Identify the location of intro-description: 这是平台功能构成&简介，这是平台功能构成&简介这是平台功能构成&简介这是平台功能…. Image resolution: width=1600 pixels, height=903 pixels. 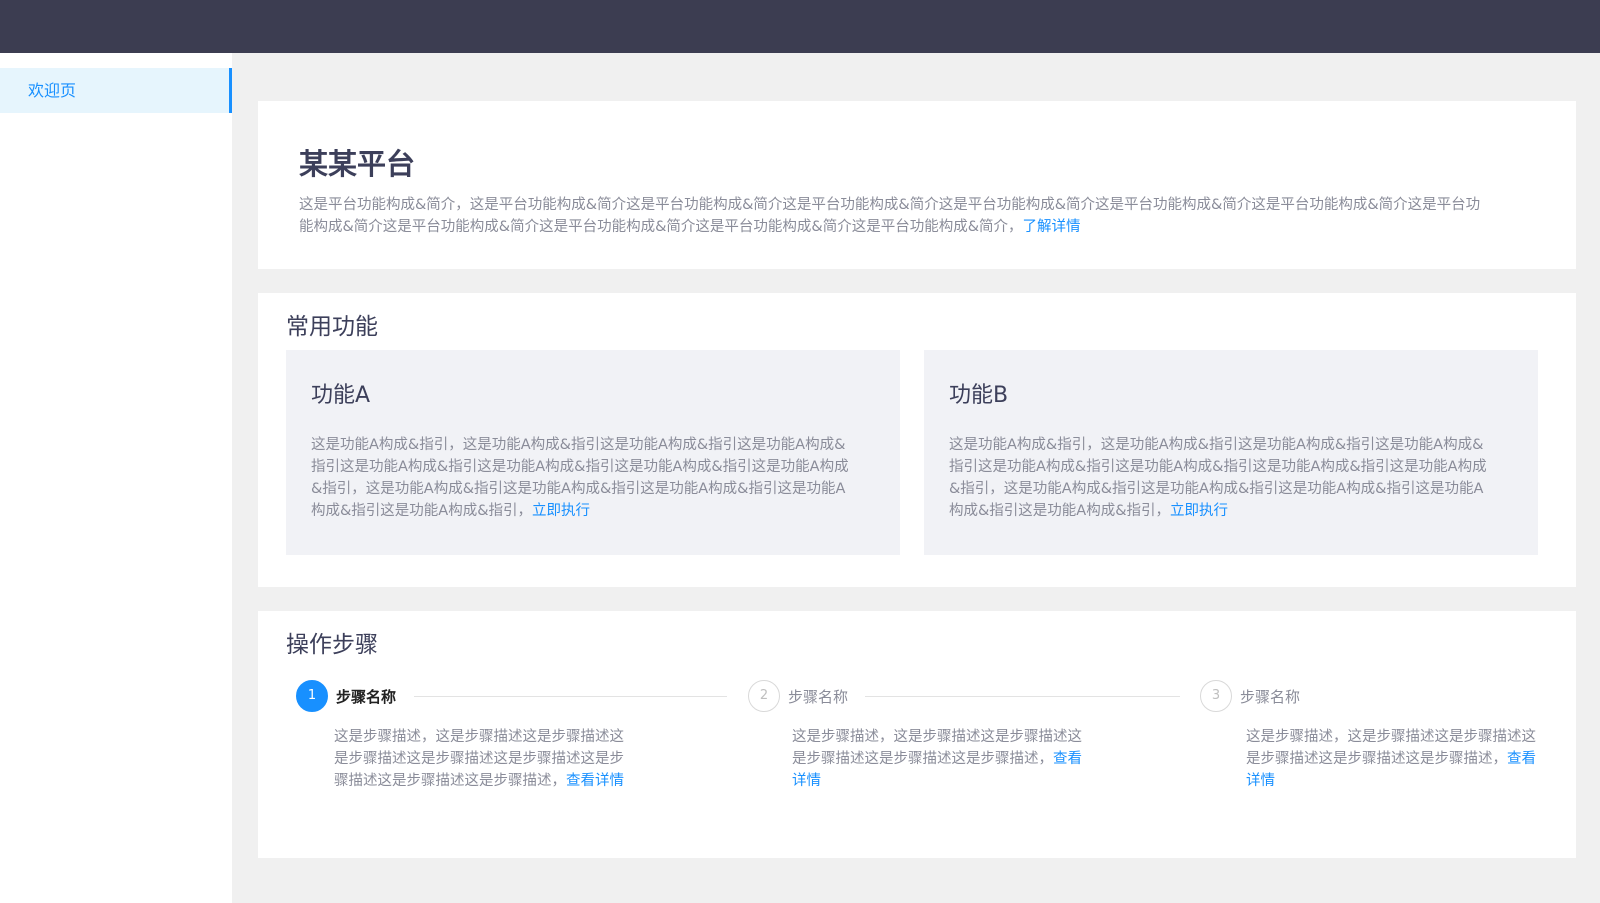
(896, 216).